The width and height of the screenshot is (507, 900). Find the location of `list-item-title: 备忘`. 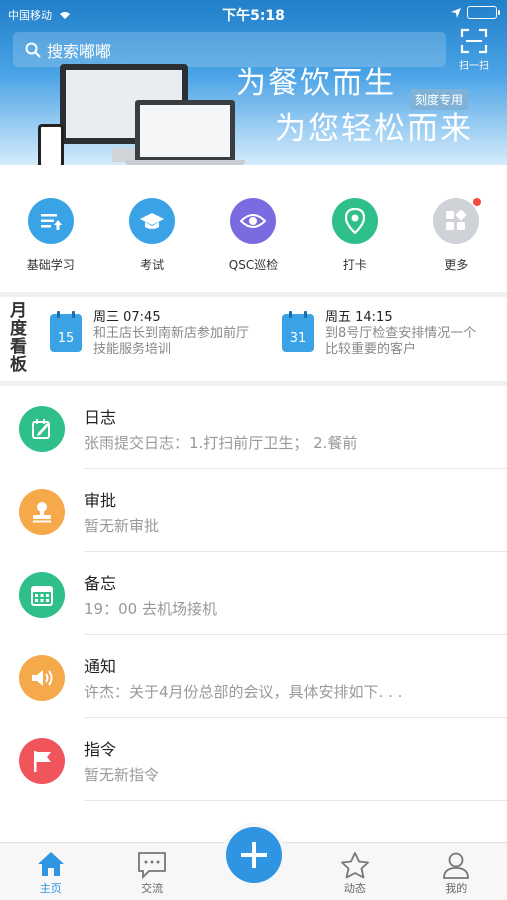

list-item-title: 备忘 is located at coordinates (100, 583).